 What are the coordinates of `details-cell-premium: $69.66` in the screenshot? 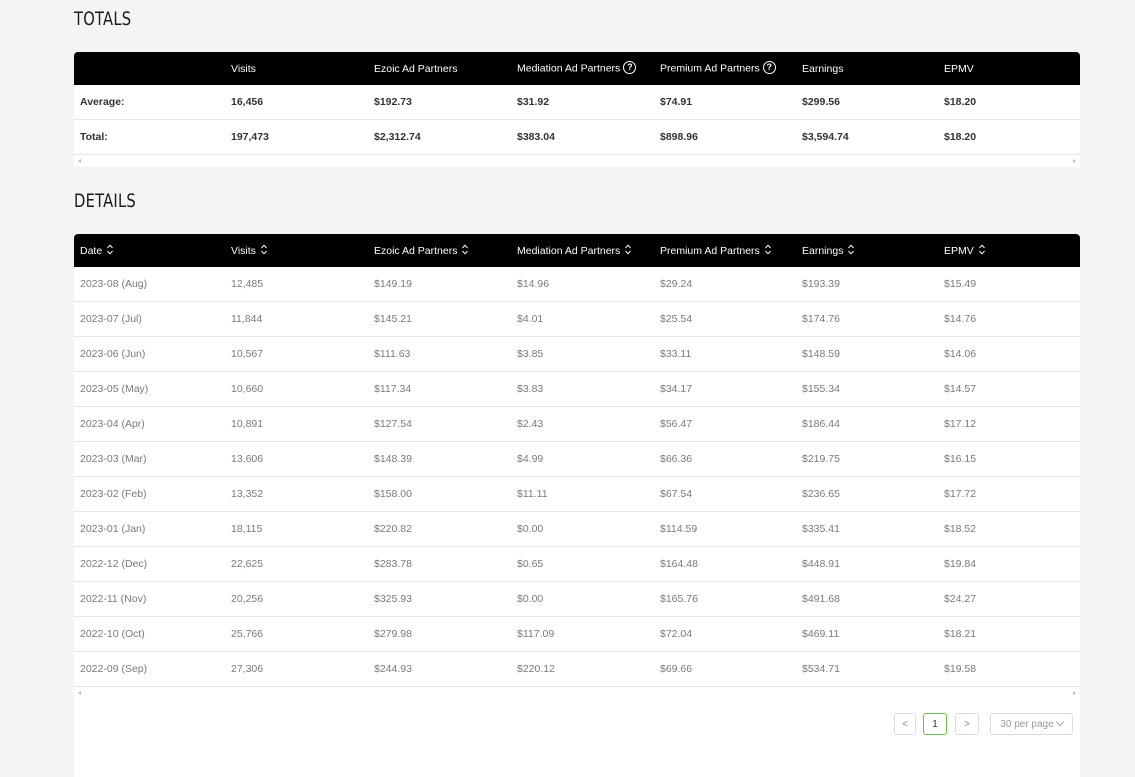 It's located at (725, 669).